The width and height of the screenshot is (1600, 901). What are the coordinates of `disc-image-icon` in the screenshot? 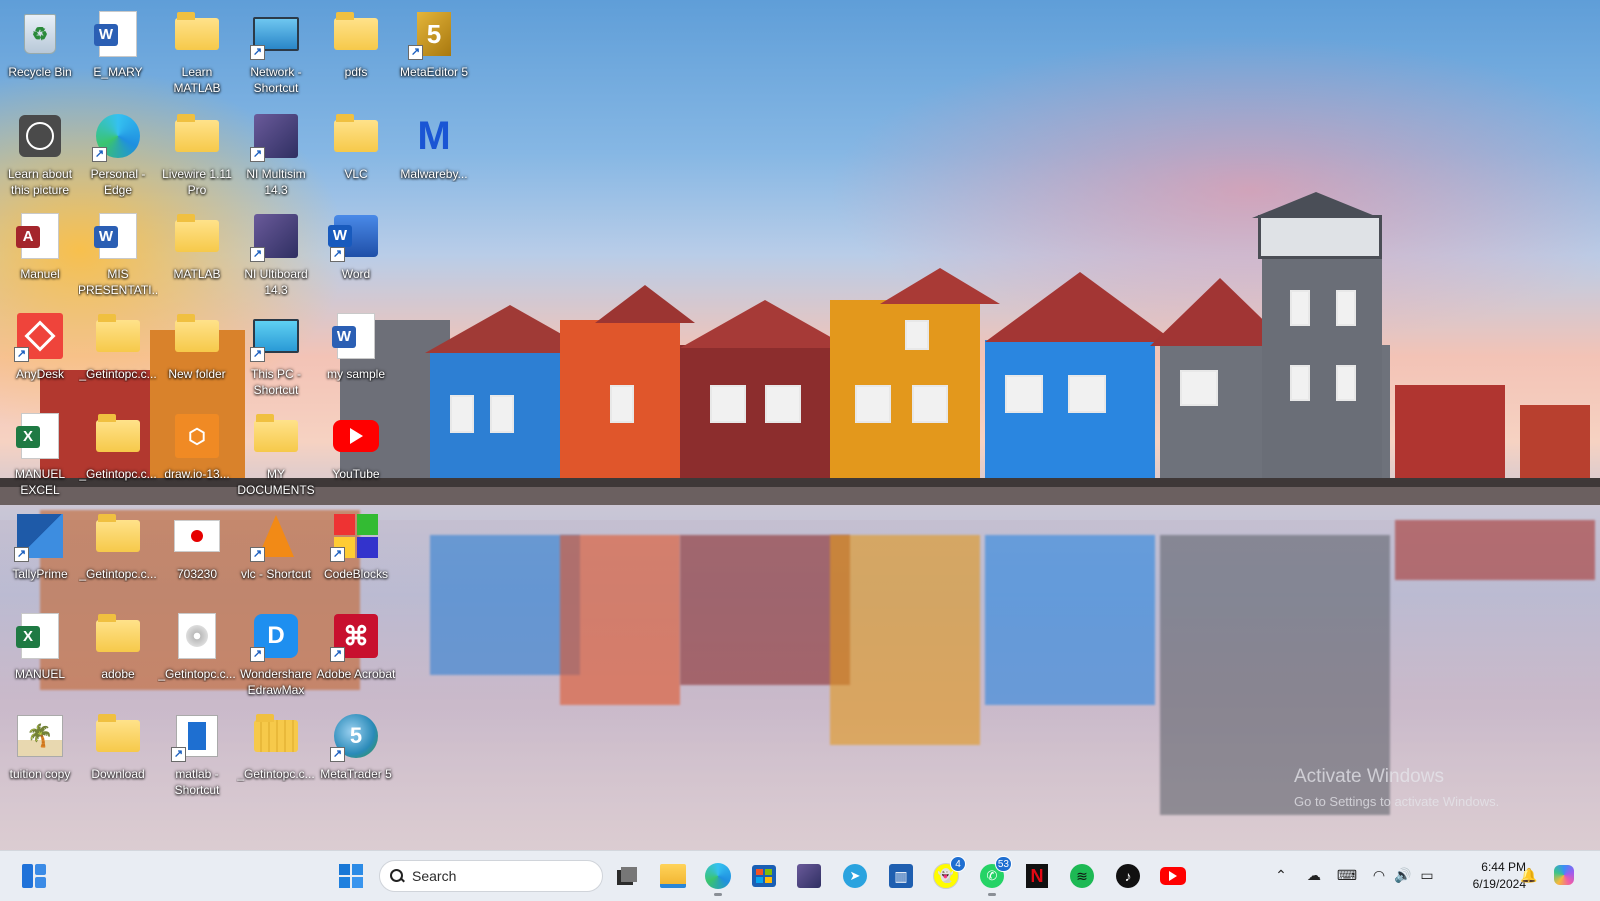 It's located at (197, 636).